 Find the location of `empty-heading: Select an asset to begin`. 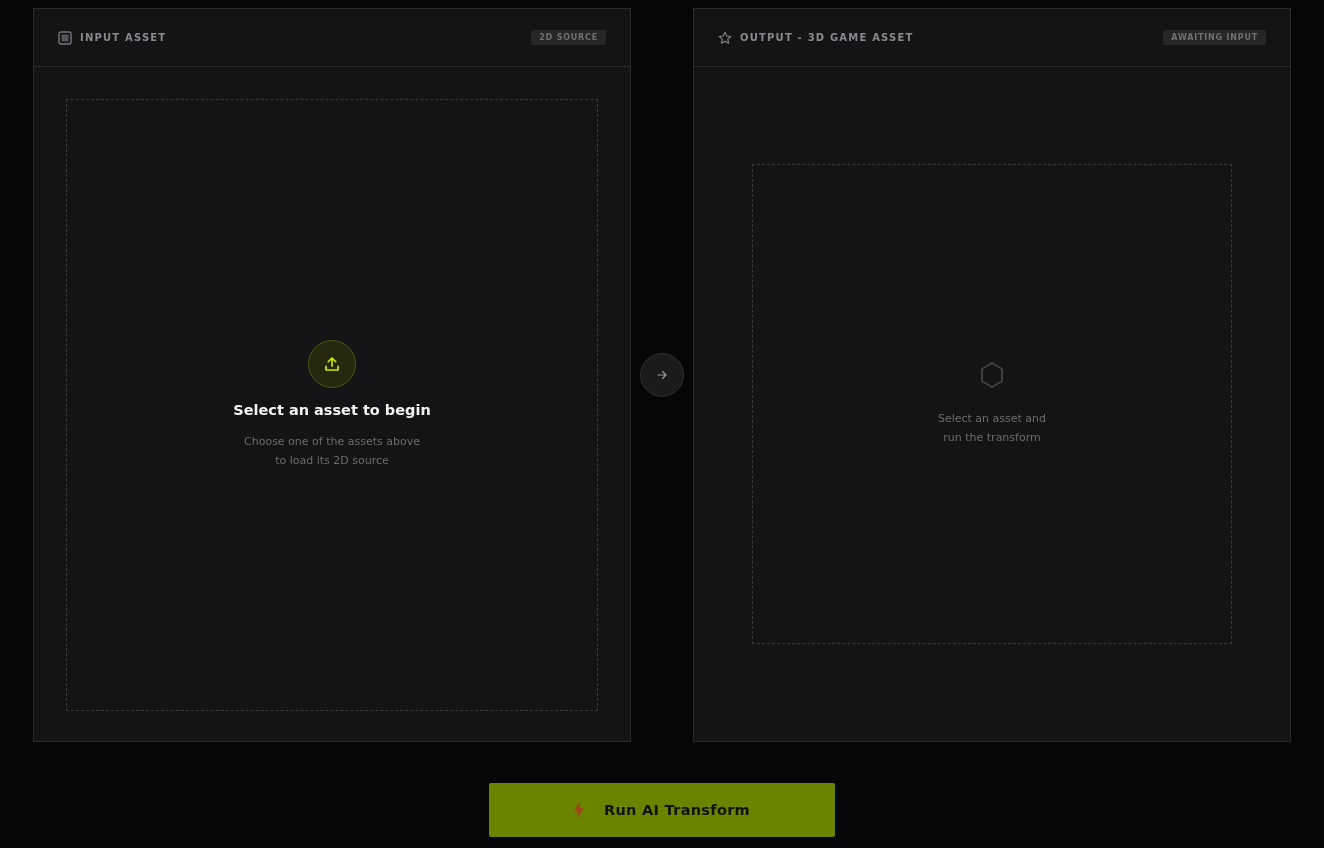

empty-heading: Select an asset to begin is located at coordinates (332, 410).